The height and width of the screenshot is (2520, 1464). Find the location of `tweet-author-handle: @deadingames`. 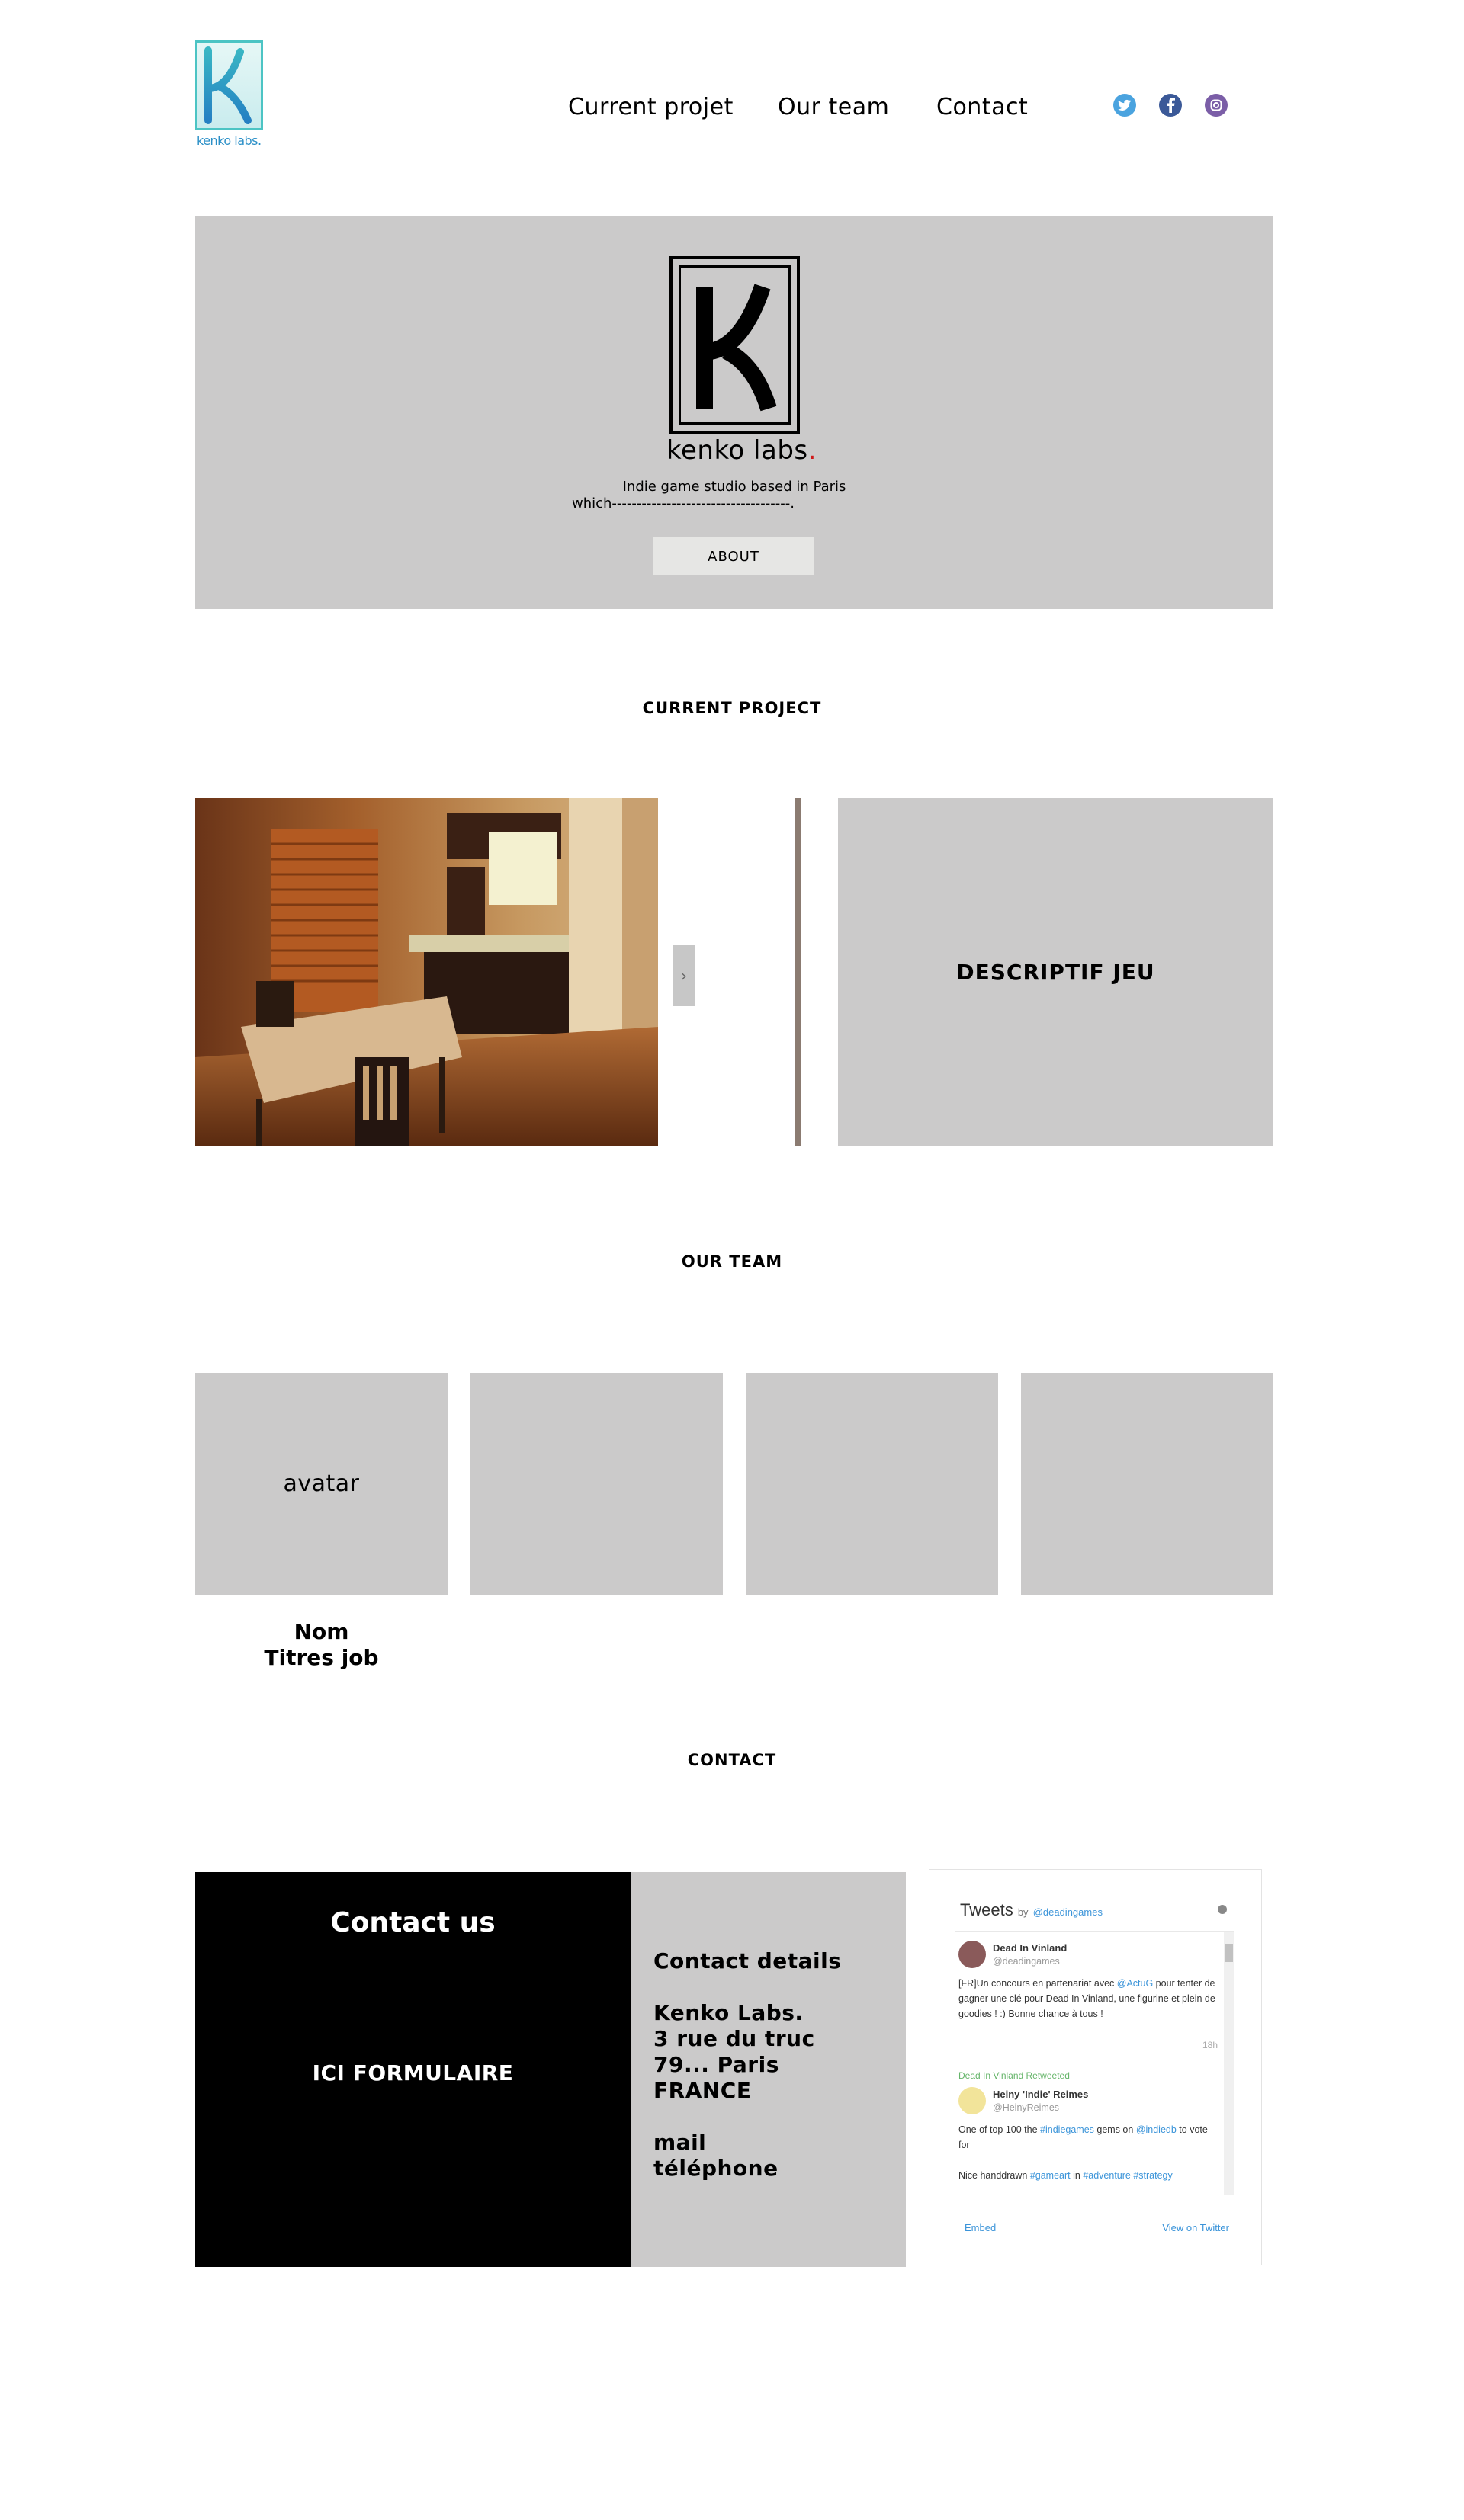

tweet-author-handle: @deadingames is located at coordinates (1026, 1961).